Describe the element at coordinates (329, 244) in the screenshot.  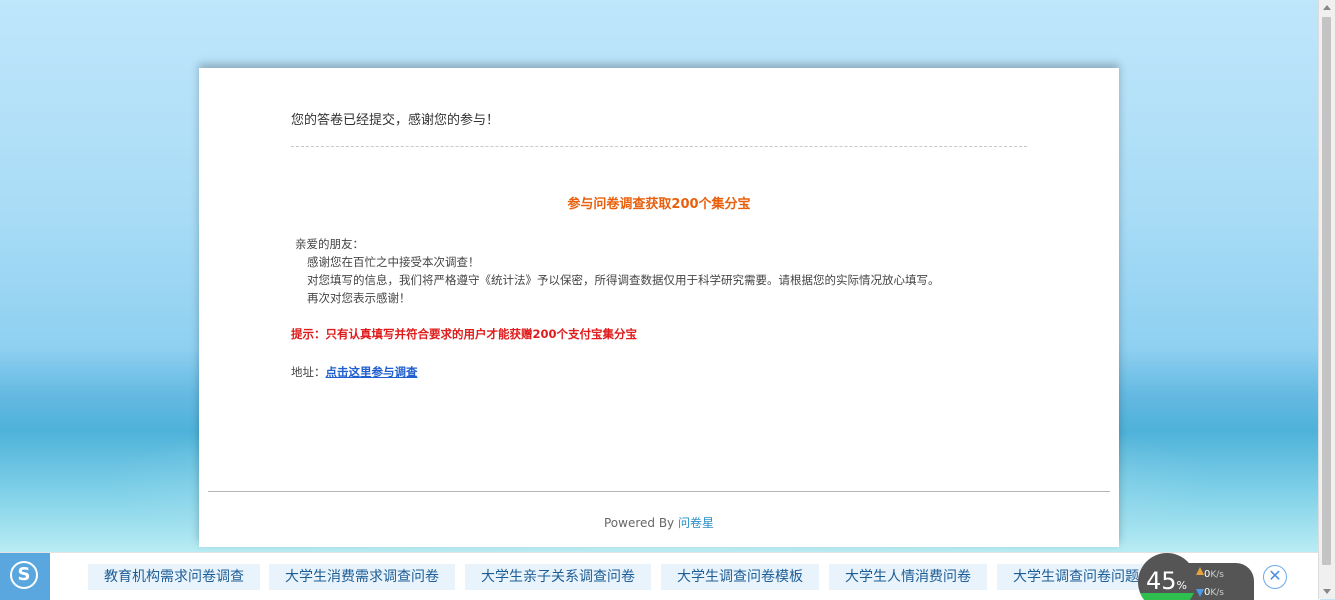
I see `letter-greeting: 亲爱的朋友：` at that location.